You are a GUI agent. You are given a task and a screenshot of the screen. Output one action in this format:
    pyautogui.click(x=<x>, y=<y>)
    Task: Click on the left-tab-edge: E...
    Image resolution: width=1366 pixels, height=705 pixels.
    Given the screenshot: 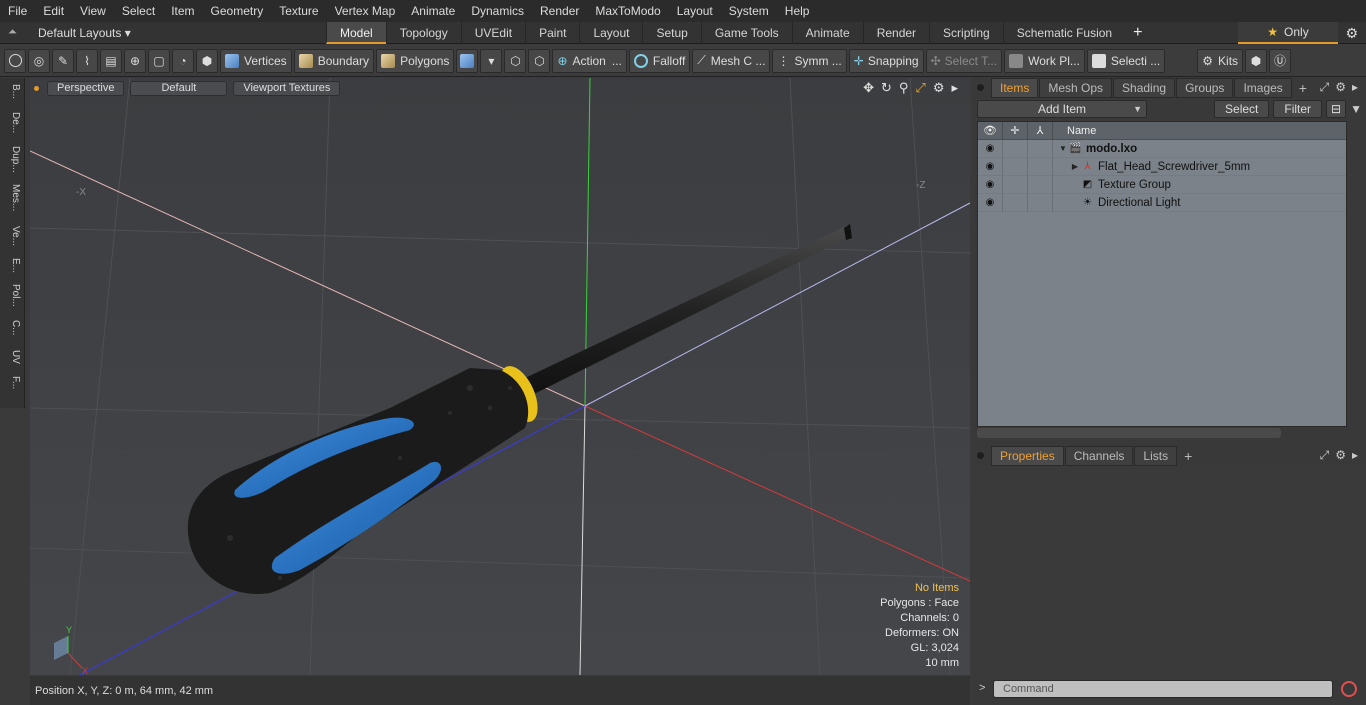 What is the action you would take?
    pyautogui.click(x=12, y=265)
    